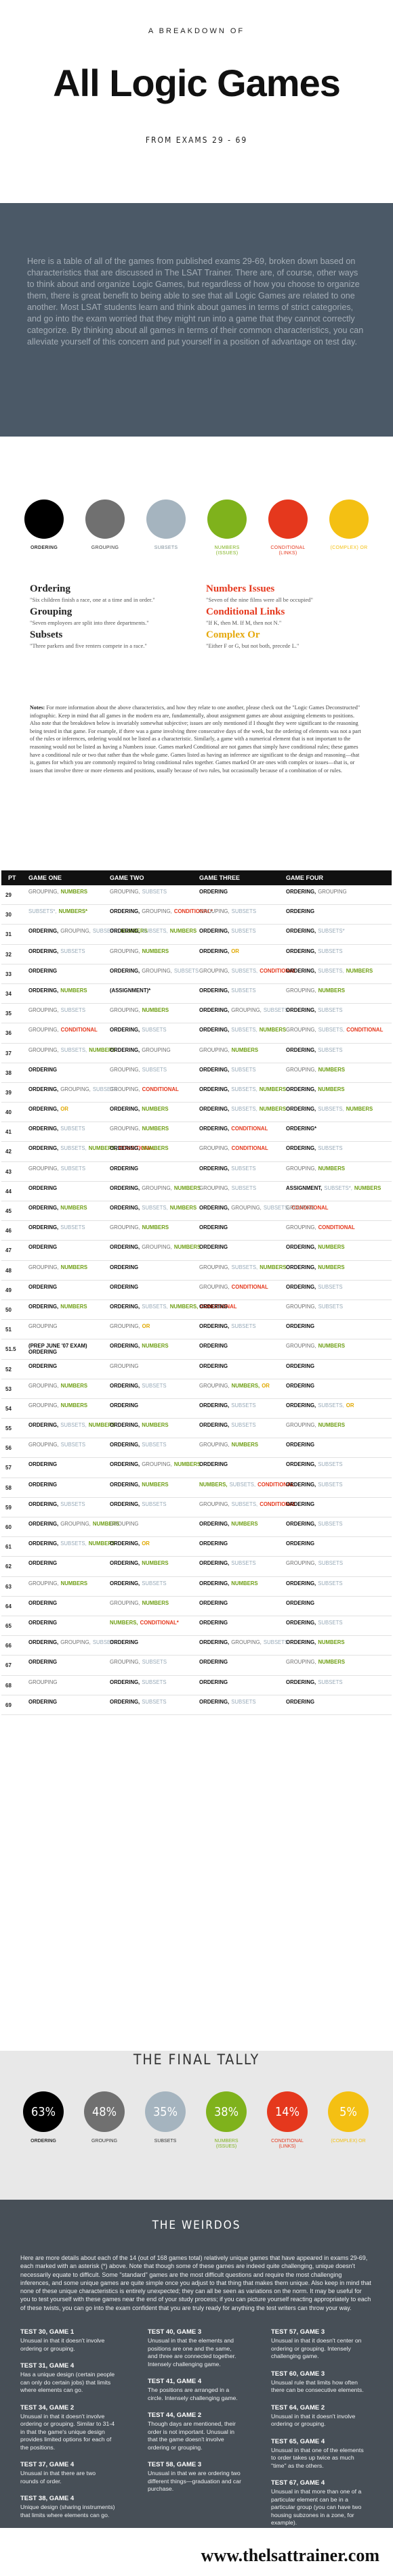  Describe the element at coordinates (220, 877) in the screenshot. I see `column-header: GAME THREE` at that location.